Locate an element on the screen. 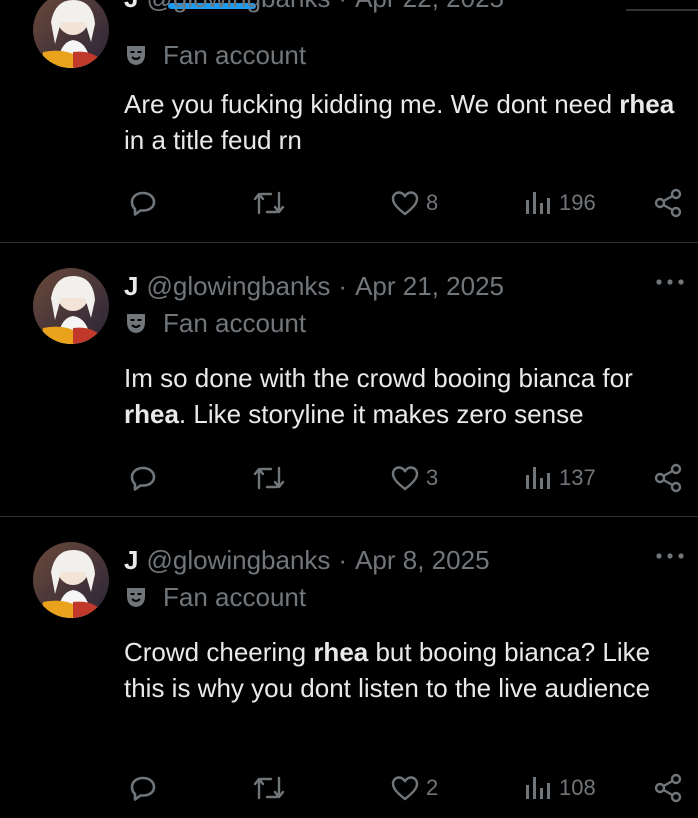 The height and width of the screenshot is (818, 698). like-button: 2 is located at coordinates (414, 788).